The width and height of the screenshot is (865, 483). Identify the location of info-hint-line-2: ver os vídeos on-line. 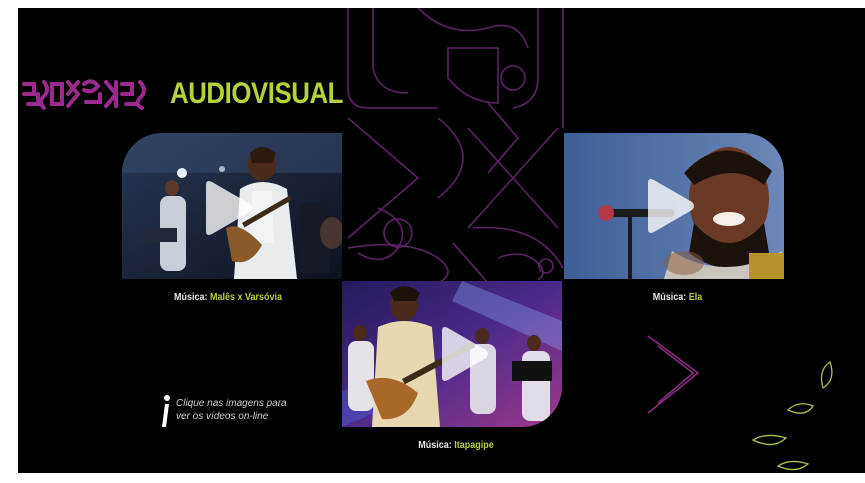
(222, 416).